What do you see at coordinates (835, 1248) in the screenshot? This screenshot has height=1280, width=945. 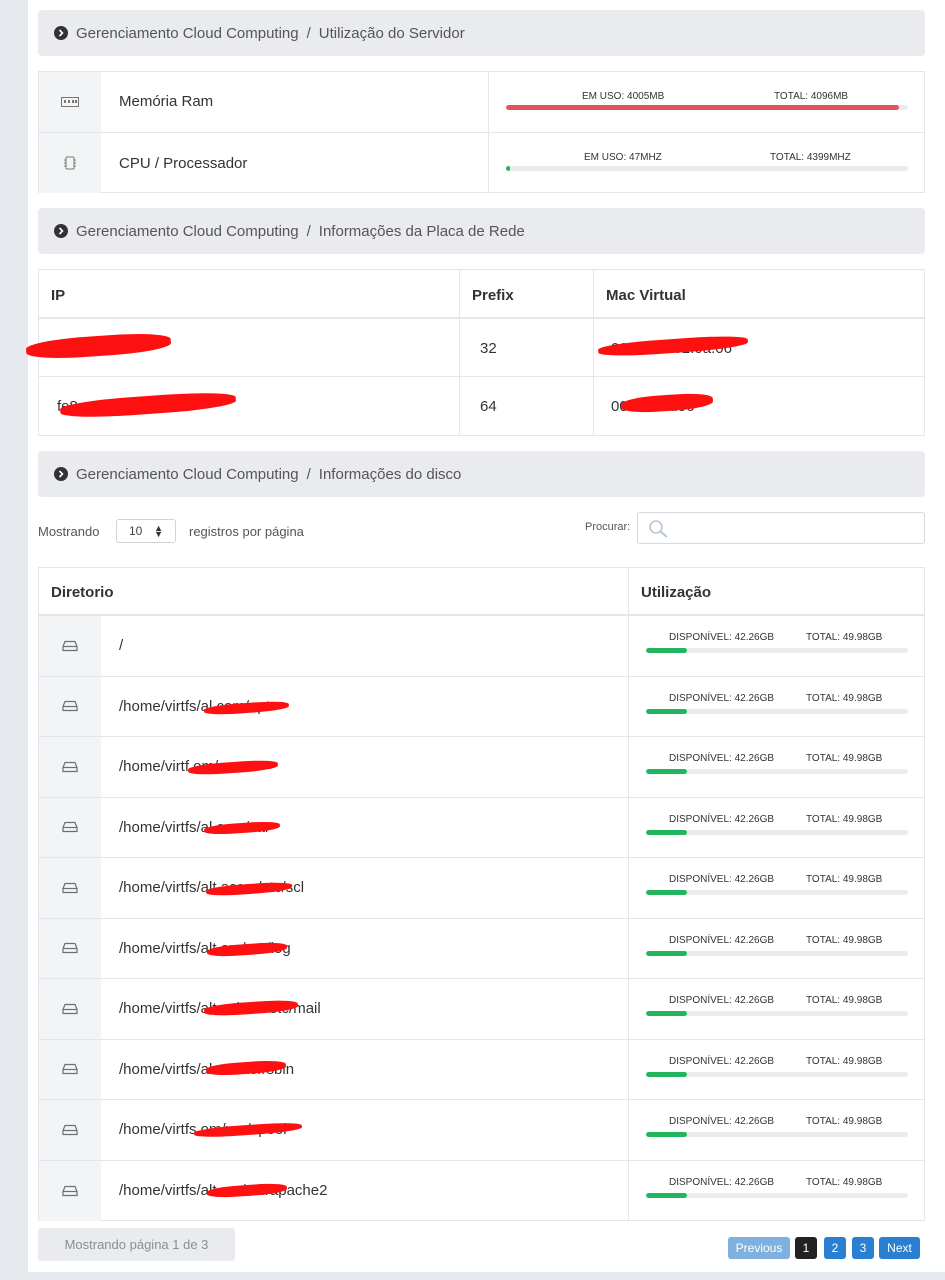 I see `page-button-2: 2` at bounding box center [835, 1248].